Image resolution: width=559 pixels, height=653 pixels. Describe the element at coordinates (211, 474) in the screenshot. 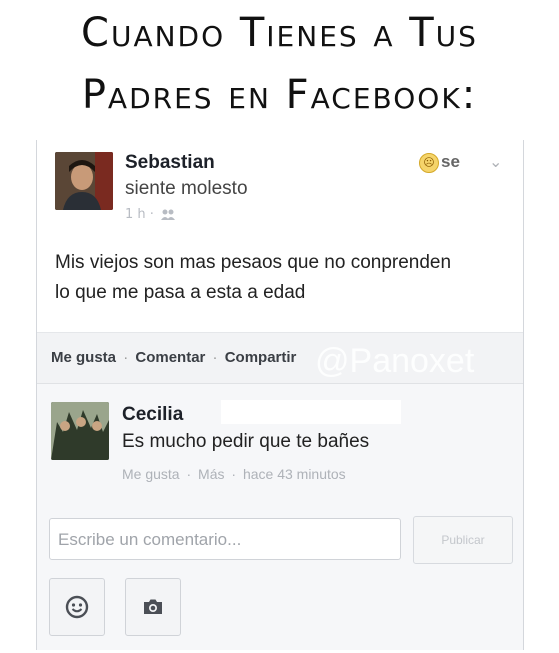

I see `comment-more-link: Más` at that location.